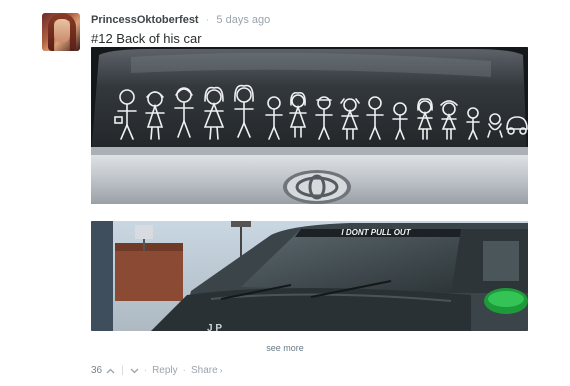 The image size is (570, 386). What do you see at coordinates (243, 20) in the screenshot?
I see `timestamp-link: 5 days ago` at bounding box center [243, 20].